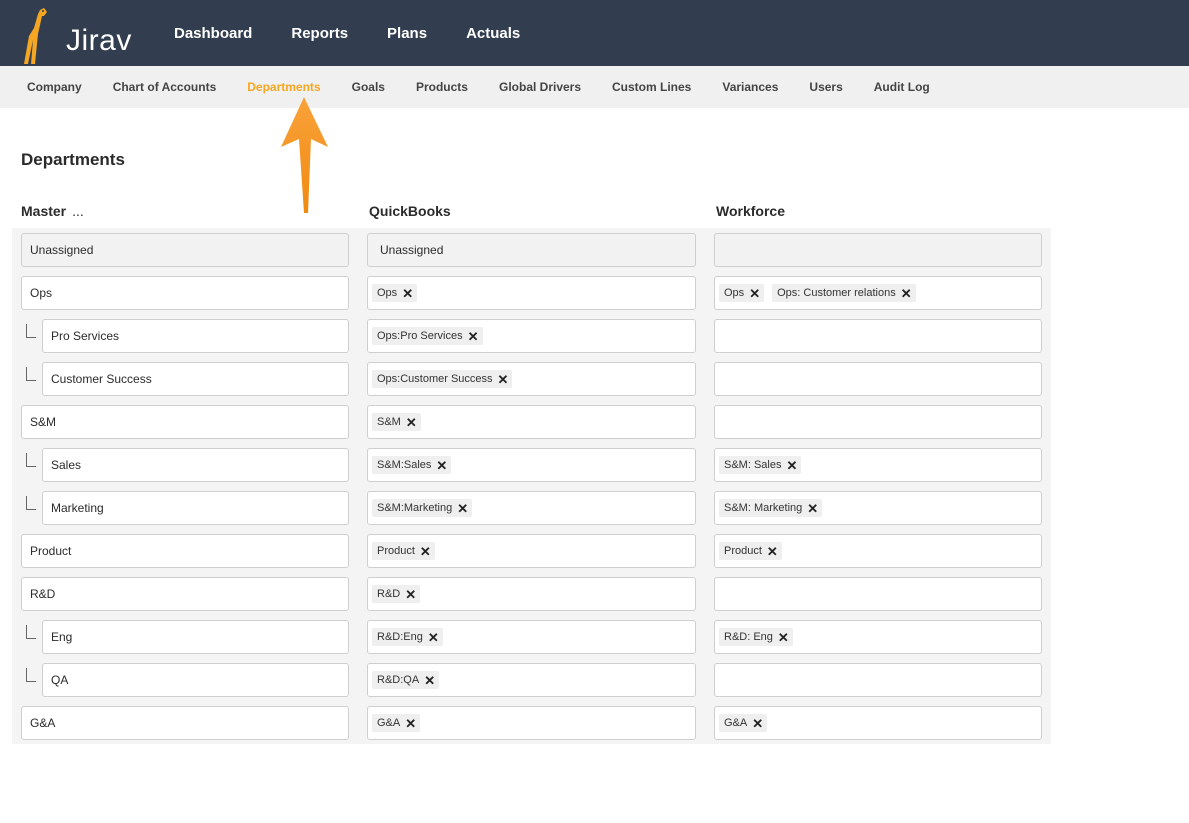 This screenshot has height=823, width=1189. I want to click on quickbooks-tag: Ops ✕, so click(395, 293).